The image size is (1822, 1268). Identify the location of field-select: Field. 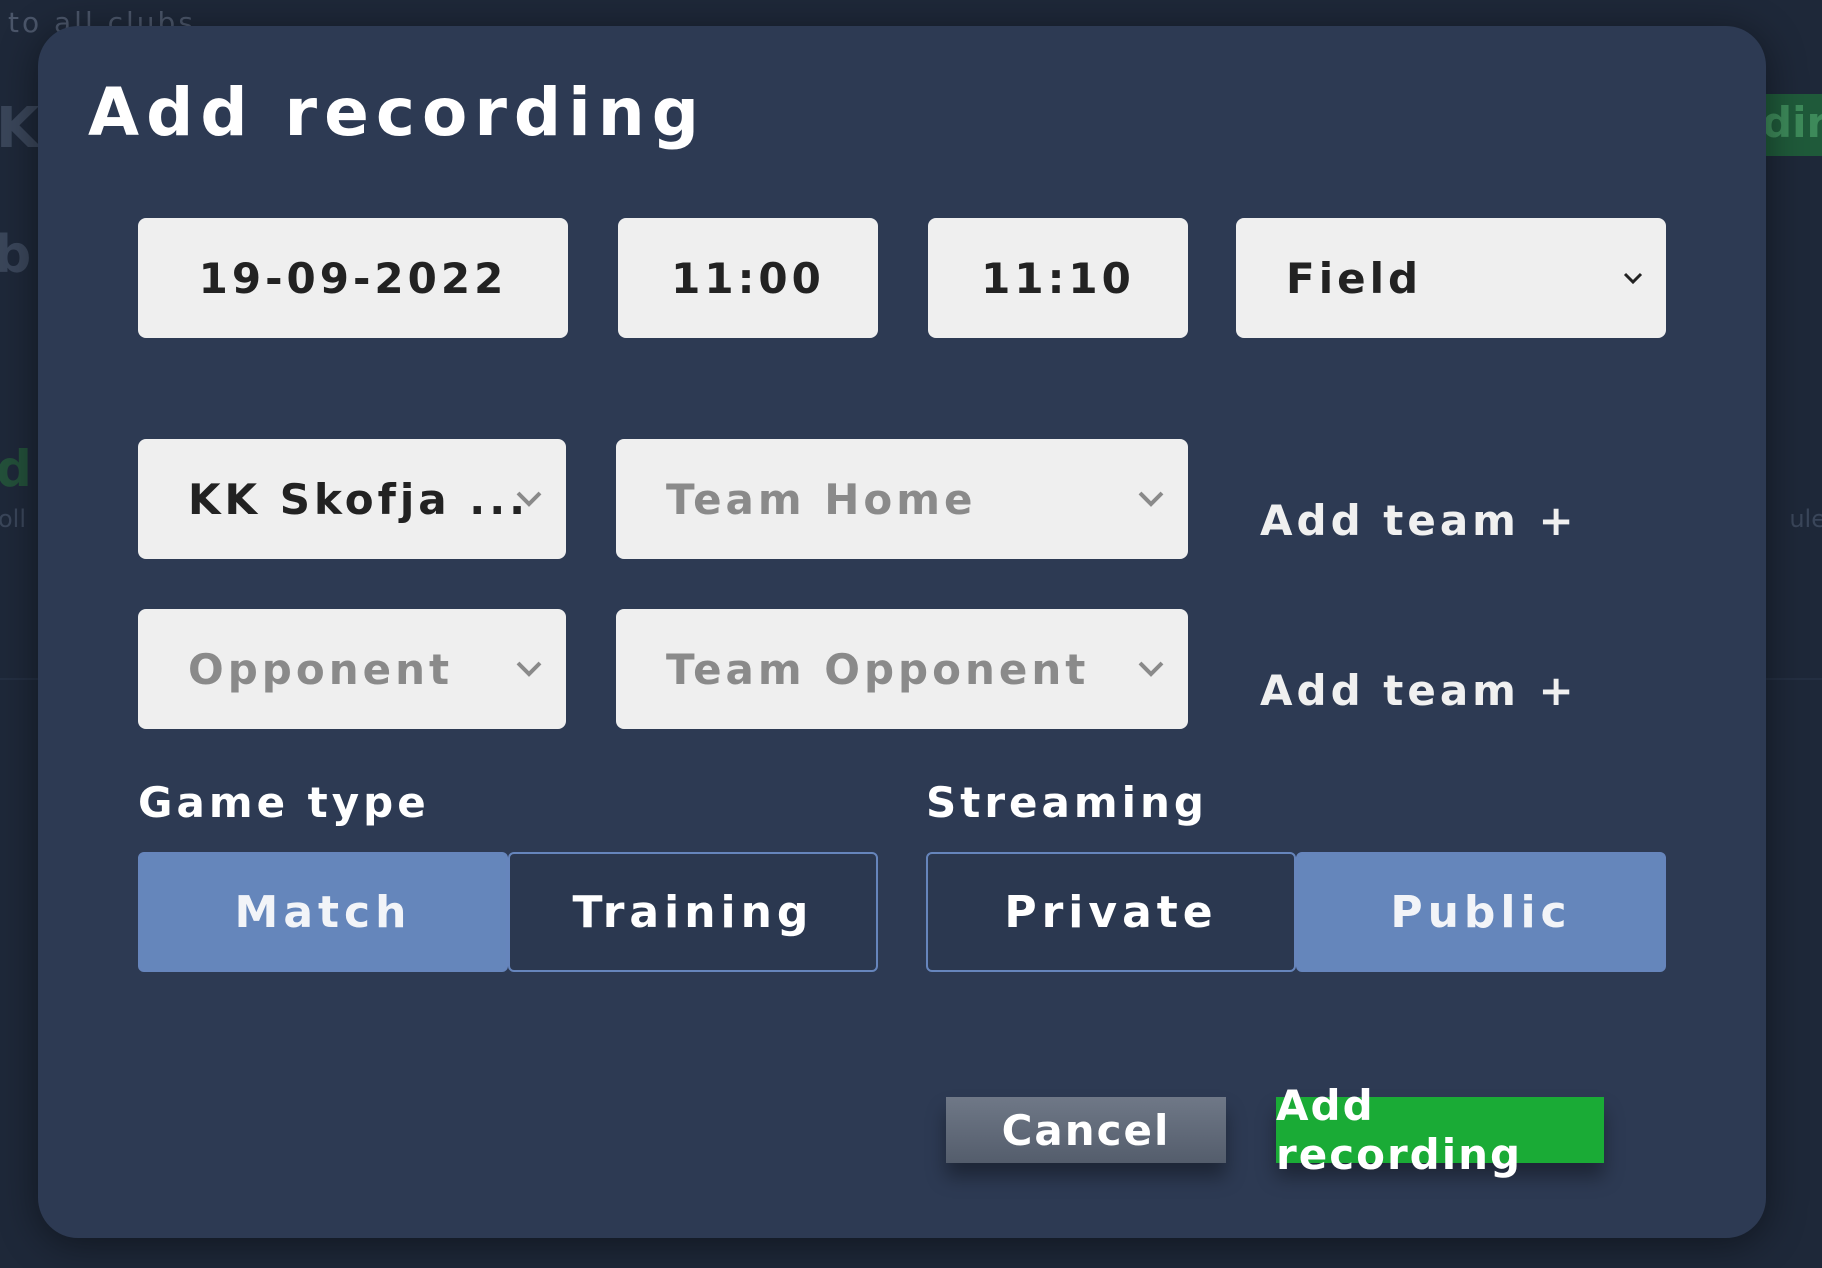
(1451, 278).